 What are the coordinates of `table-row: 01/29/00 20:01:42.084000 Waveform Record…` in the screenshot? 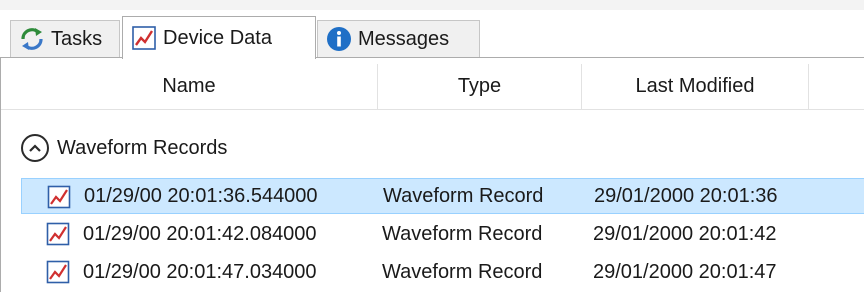 It's located at (442, 234).